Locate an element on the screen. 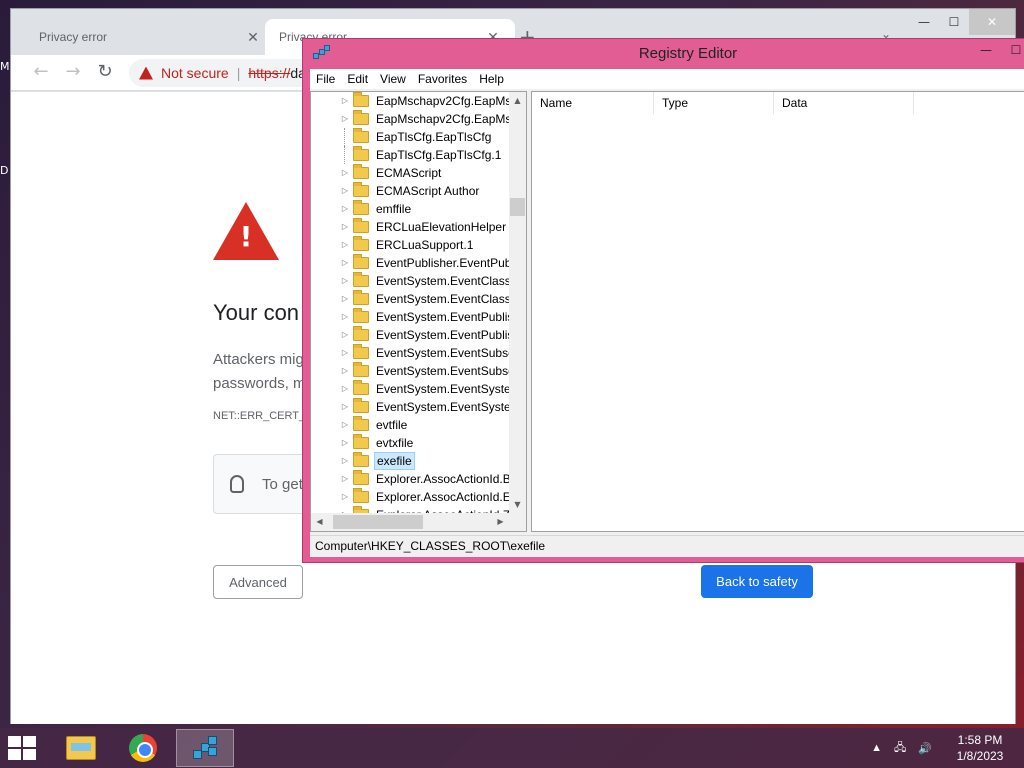 This screenshot has height=768, width=1024. menu-help: Help is located at coordinates (491, 79).